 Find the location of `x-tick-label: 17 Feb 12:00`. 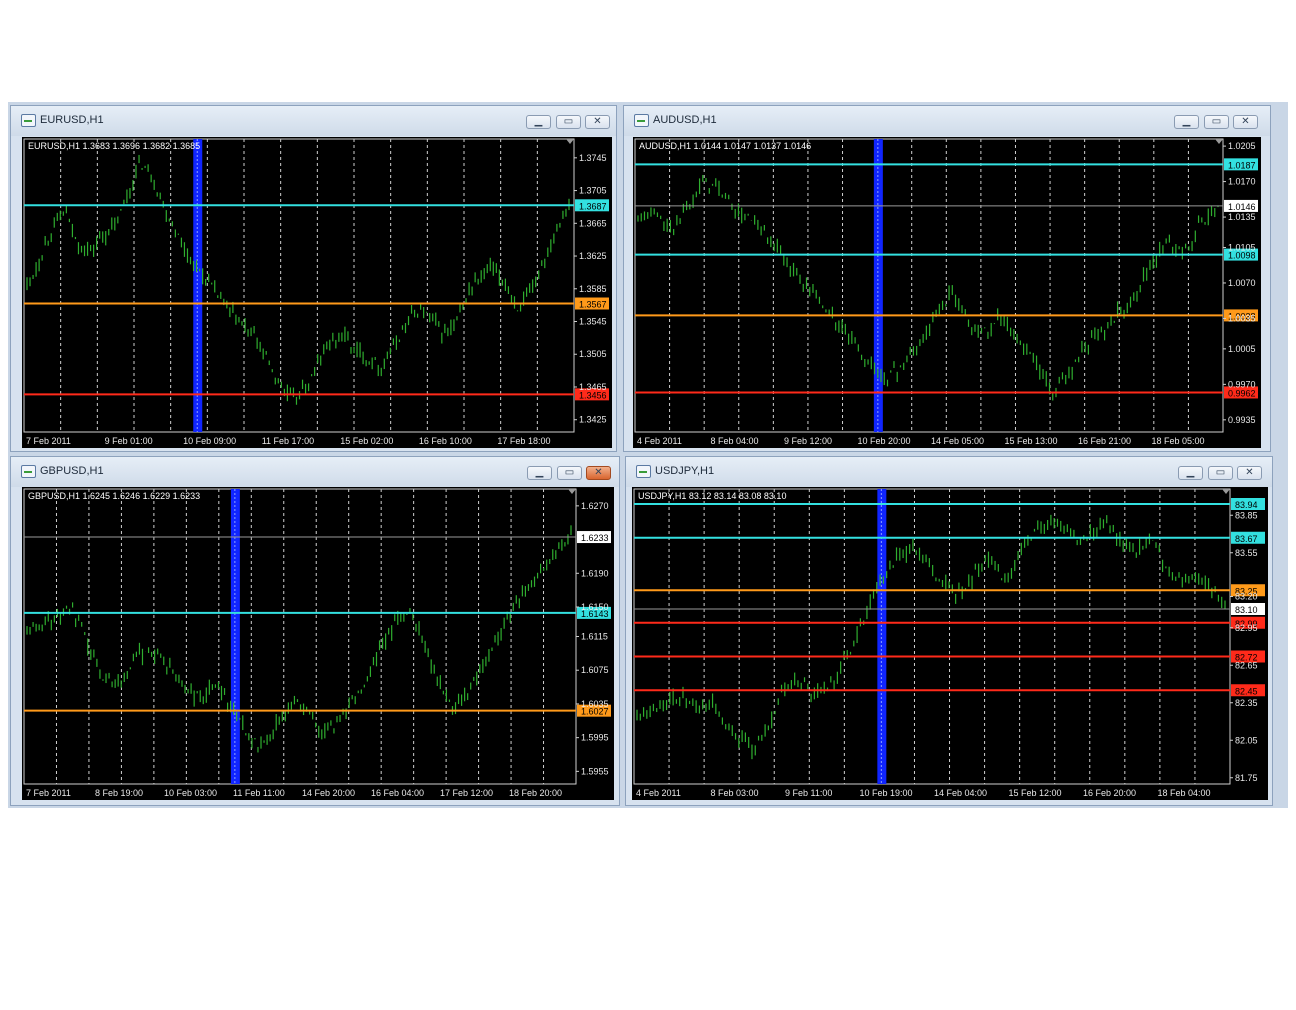

x-tick-label: 17 Feb 12:00 is located at coordinates (466, 793).